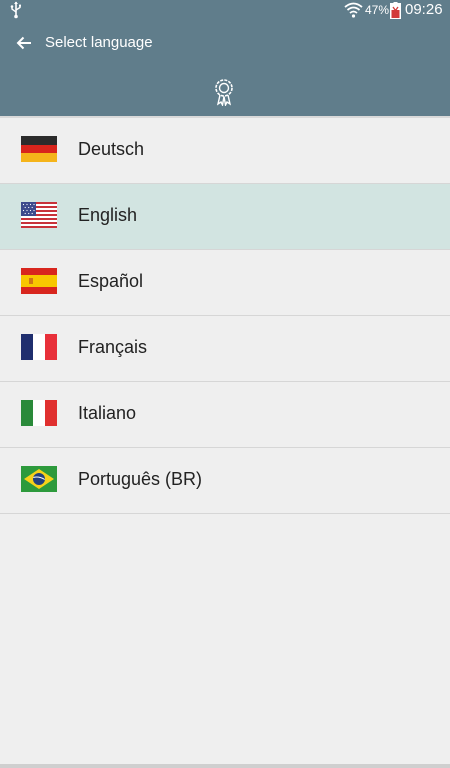 The width and height of the screenshot is (450, 768). Describe the element at coordinates (113, 347) in the screenshot. I see `language-label: Français` at that location.